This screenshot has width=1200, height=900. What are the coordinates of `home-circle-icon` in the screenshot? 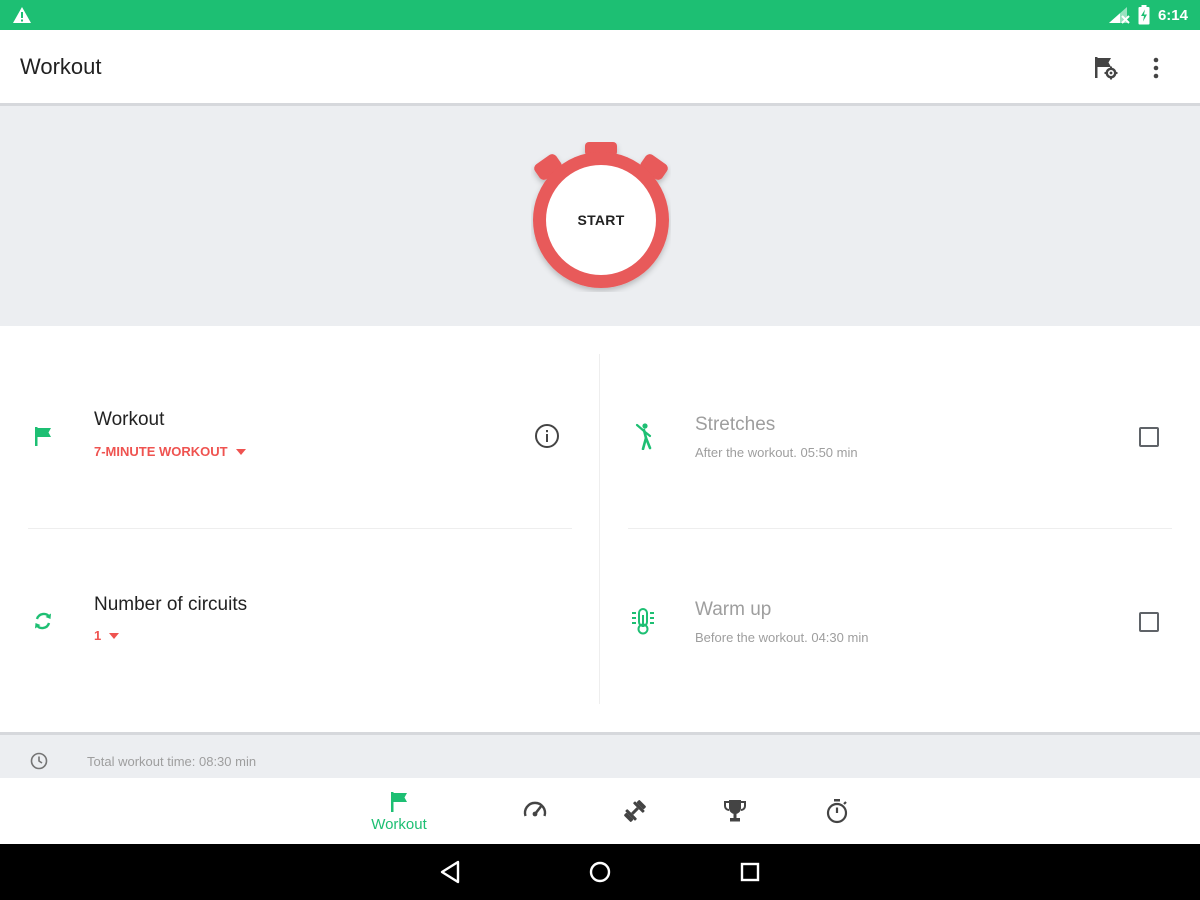 It's located at (600, 872).